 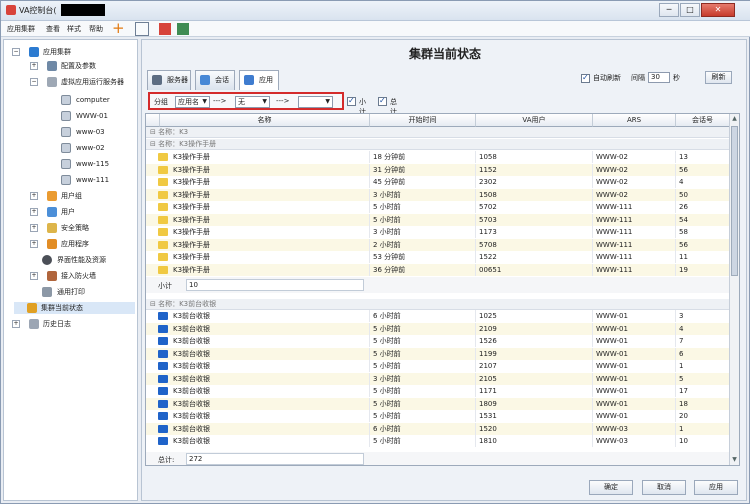 I want to click on column-ars: ARS, so click(x=634, y=120).